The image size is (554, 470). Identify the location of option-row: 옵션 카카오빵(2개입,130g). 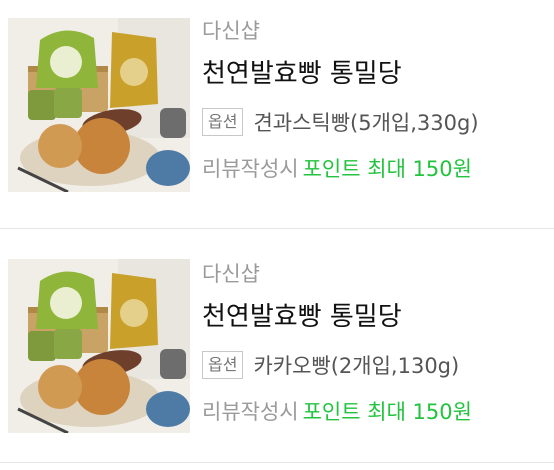
(373, 365).